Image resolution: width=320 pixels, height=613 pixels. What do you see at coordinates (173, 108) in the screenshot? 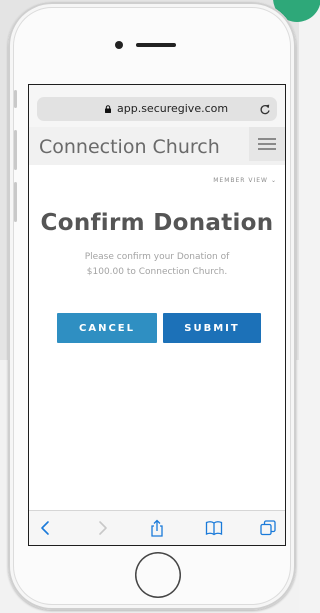
I see `url-text: app.securegive.com` at bounding box center [173, 108].